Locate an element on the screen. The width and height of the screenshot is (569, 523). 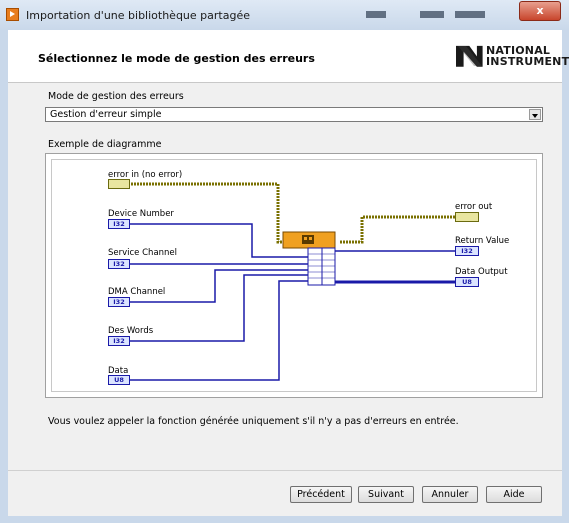
dma-channel-terminal: I32 is located at coordinates (119, 302).